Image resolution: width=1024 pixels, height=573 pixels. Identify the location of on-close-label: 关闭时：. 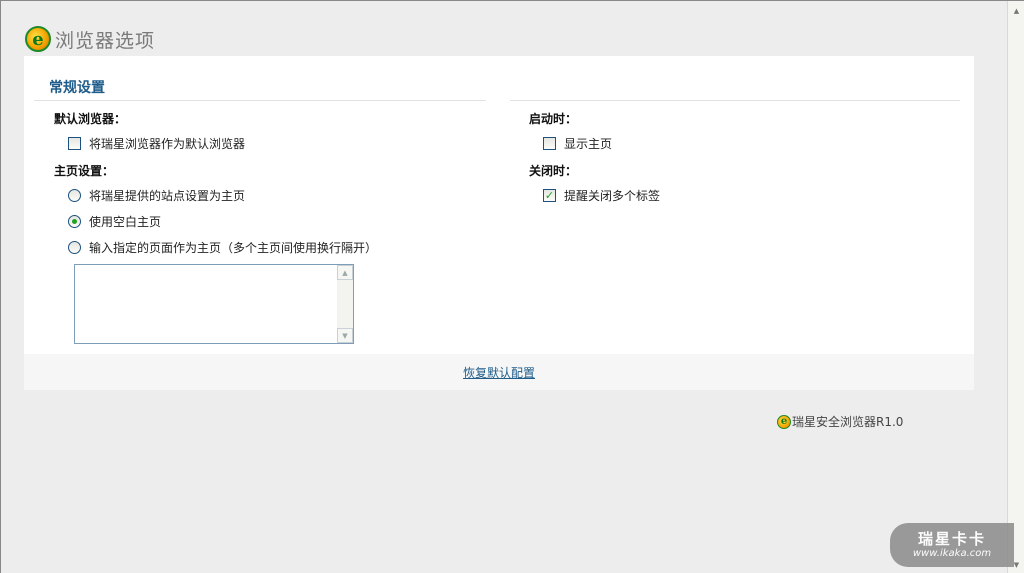
(553, 171).